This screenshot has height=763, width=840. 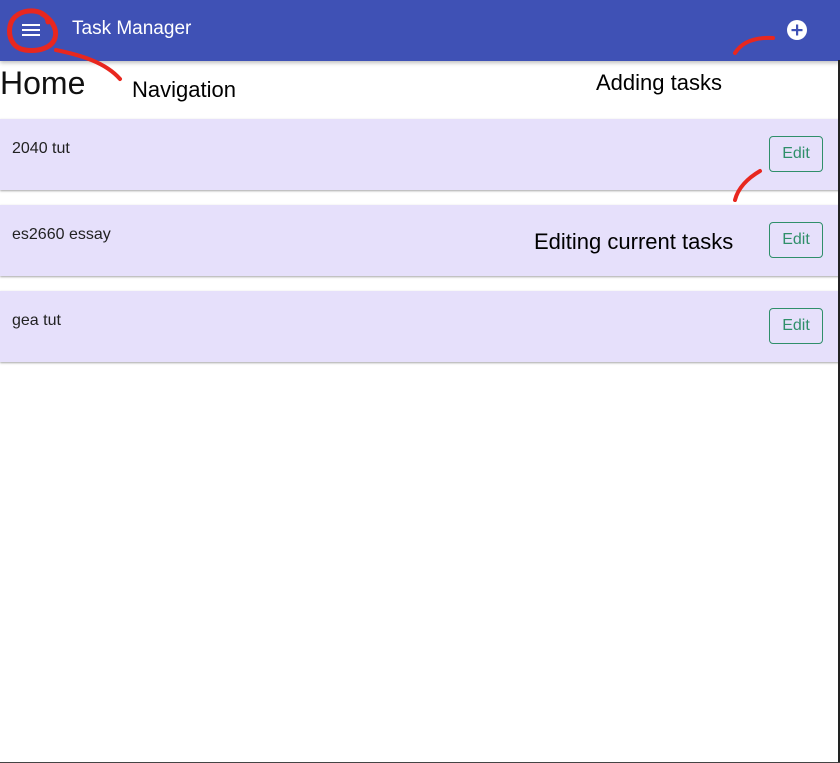 I want to click on menu-icon, so click(x=31, y=30).